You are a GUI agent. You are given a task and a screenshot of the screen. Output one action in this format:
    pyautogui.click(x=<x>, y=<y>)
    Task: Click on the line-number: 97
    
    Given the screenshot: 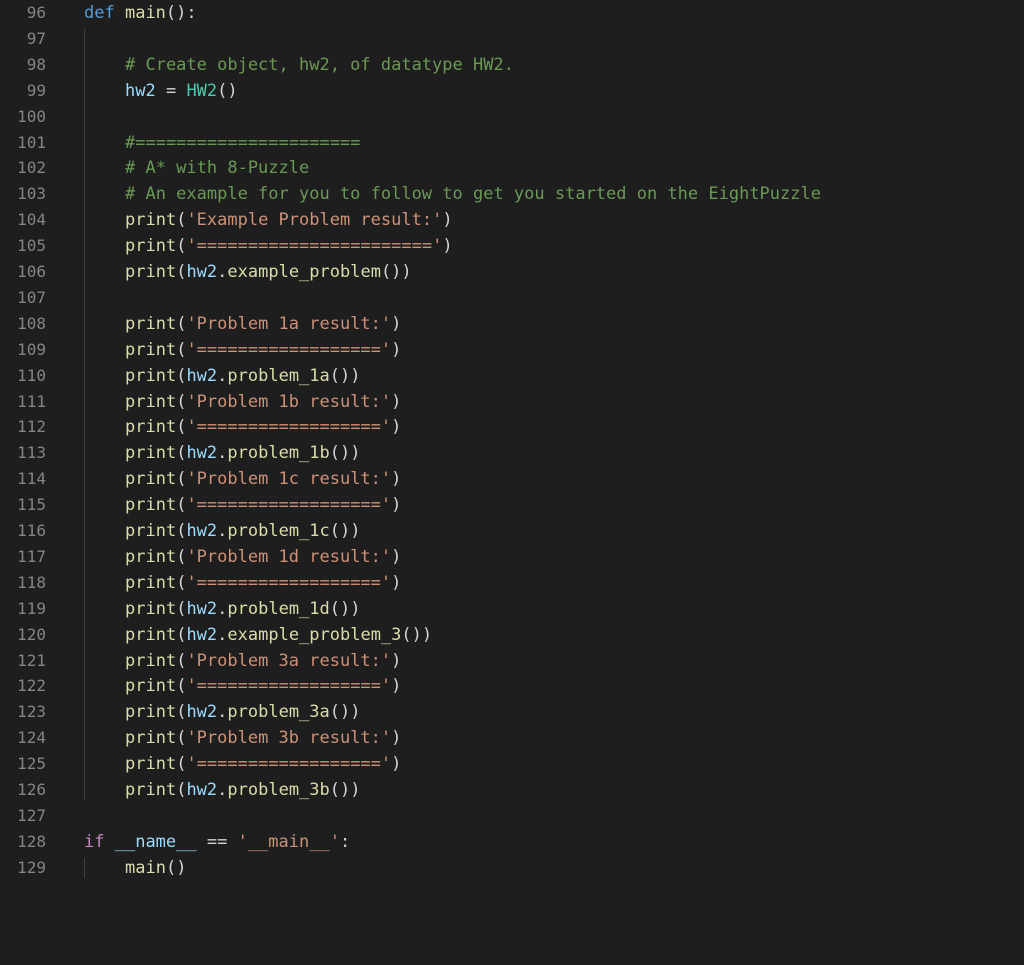 What is the action you would take?
    pyautogui.click(x=36, y=38)
    